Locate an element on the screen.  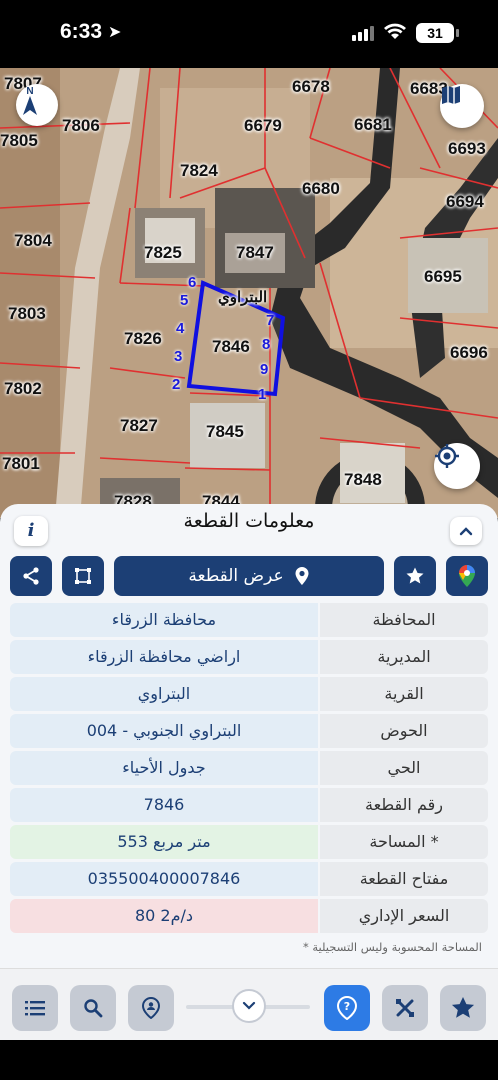
crosshair-icon is located at coordinates (447, 456).